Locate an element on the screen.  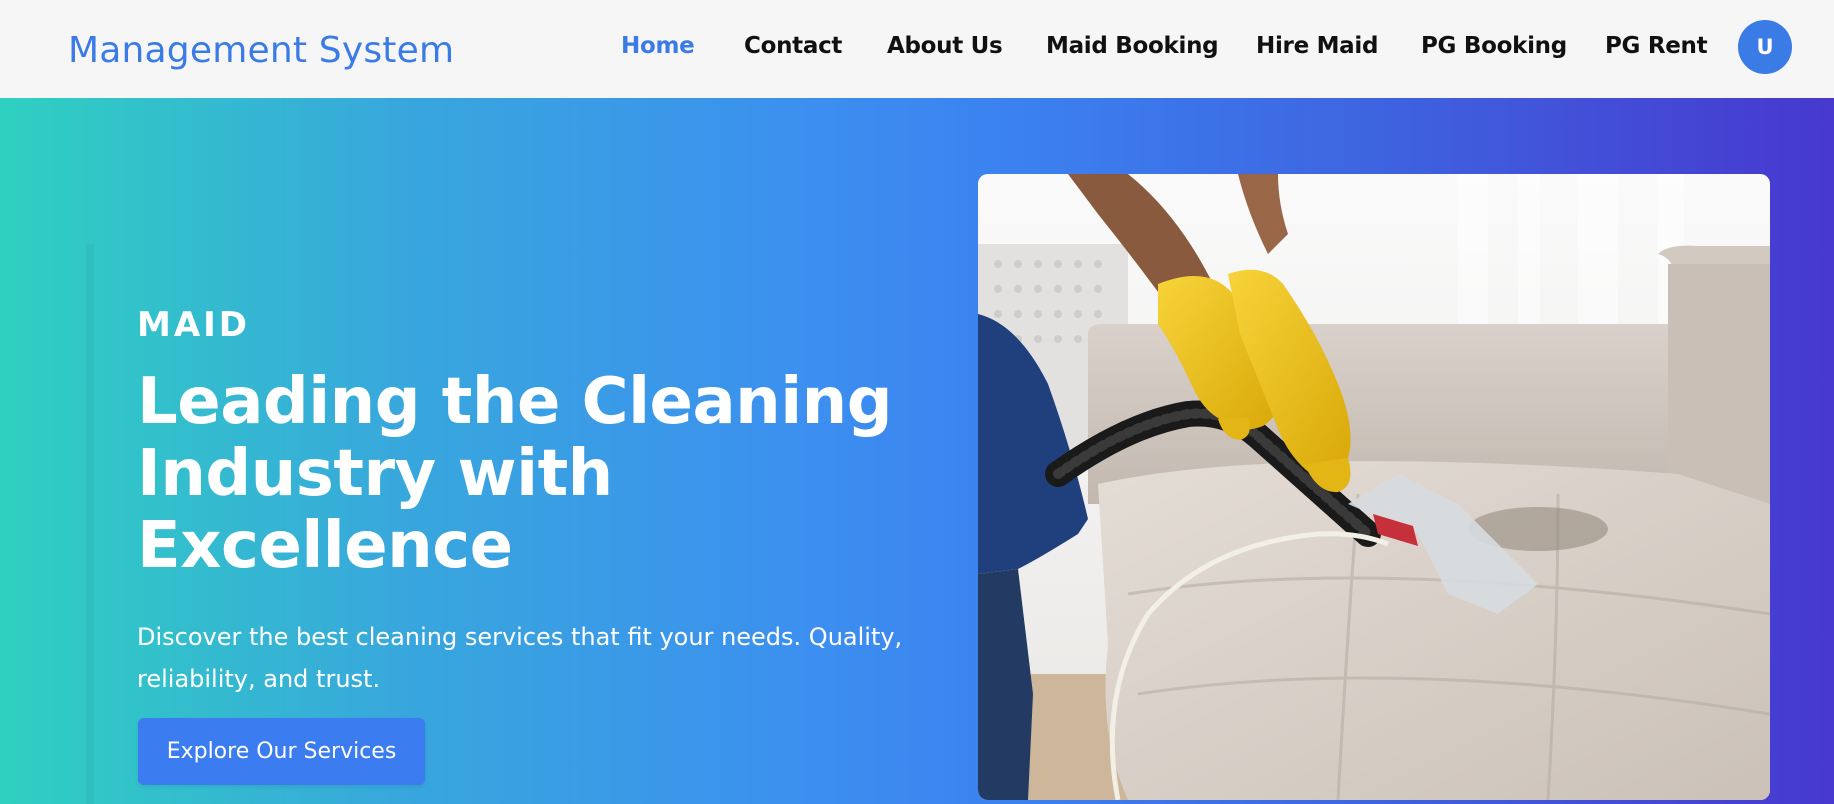
hero-decor-bar is located at coordinates (90, 524).